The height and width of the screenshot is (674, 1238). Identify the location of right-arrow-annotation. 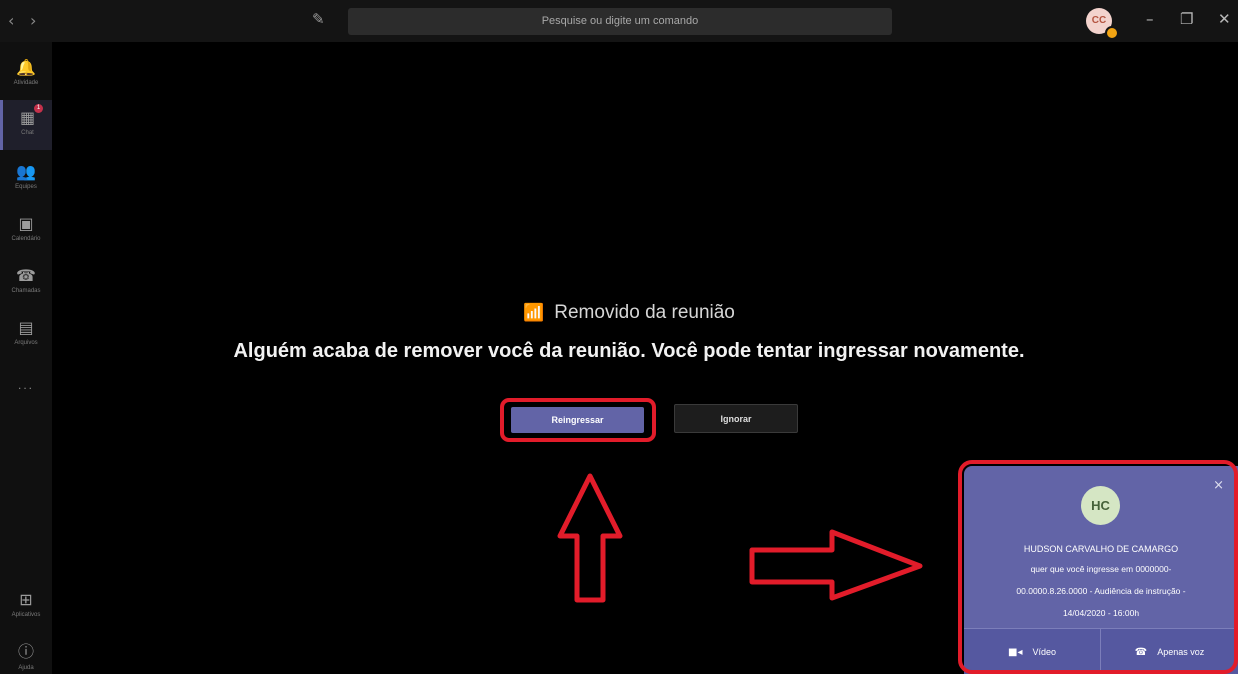
(836, 565).